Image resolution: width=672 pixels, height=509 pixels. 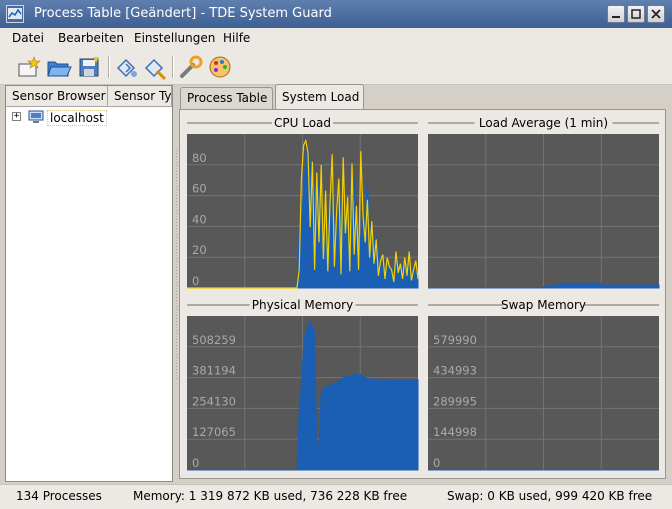 What do you see at coordinates (191, 67) in the screenshot?
I see `configure-wrench-icon` at bounding box center [191, 67].